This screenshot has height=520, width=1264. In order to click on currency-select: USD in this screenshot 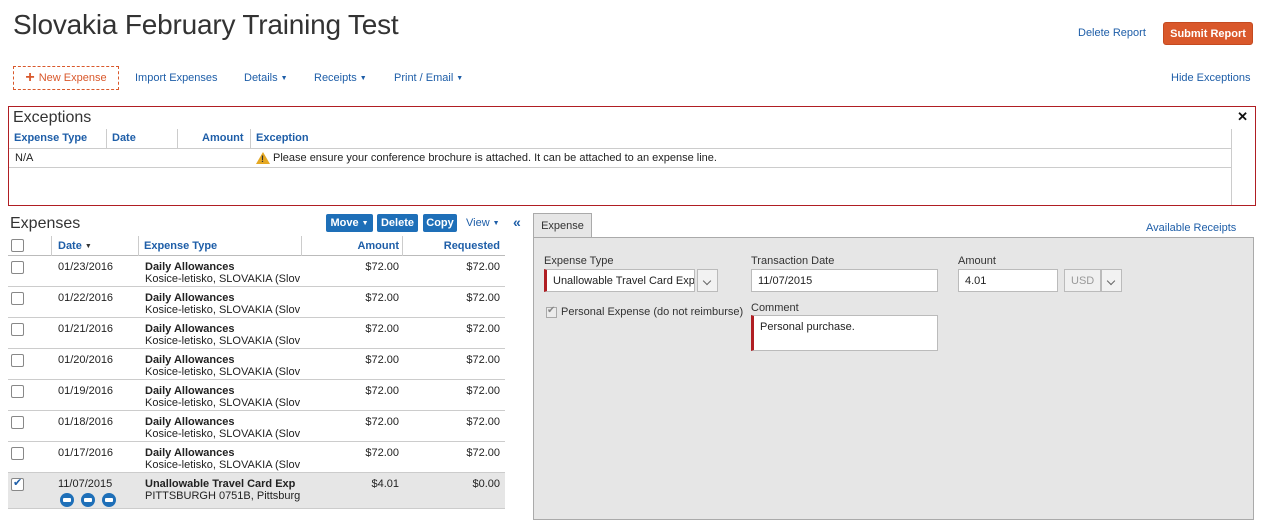, I will do `click(1082, 280)`.